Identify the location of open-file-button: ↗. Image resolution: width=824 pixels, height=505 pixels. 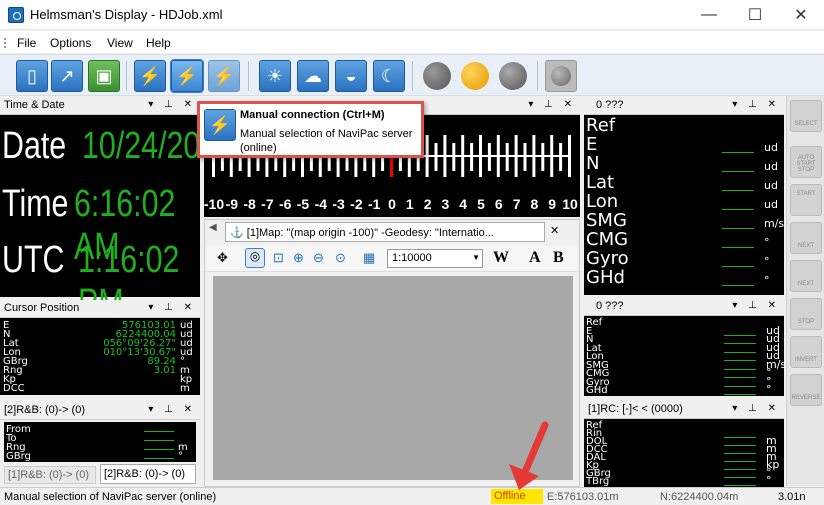
(67, 76).